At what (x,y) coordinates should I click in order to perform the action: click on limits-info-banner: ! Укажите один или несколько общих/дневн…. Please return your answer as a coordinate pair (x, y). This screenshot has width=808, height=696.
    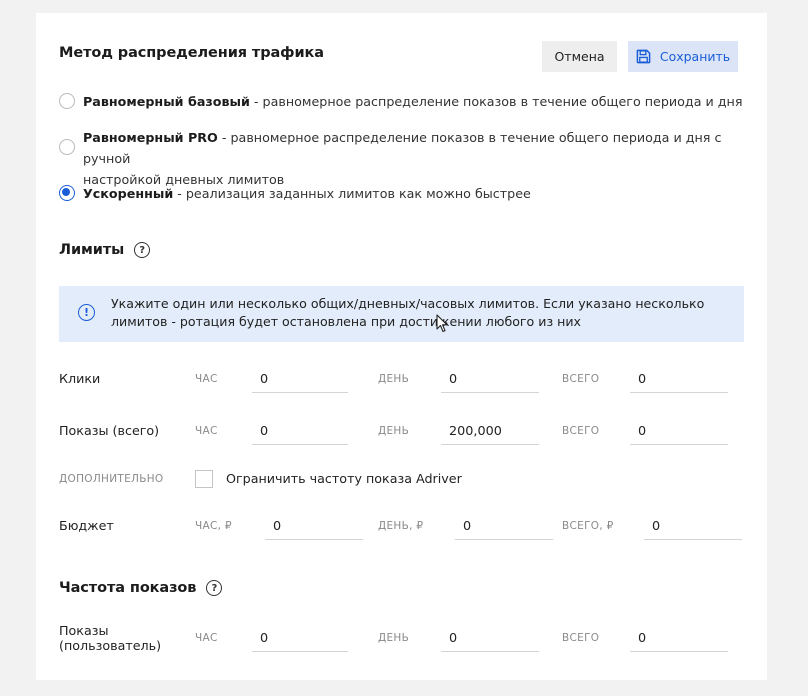
    Looking at the image, I should click on (401, 314).